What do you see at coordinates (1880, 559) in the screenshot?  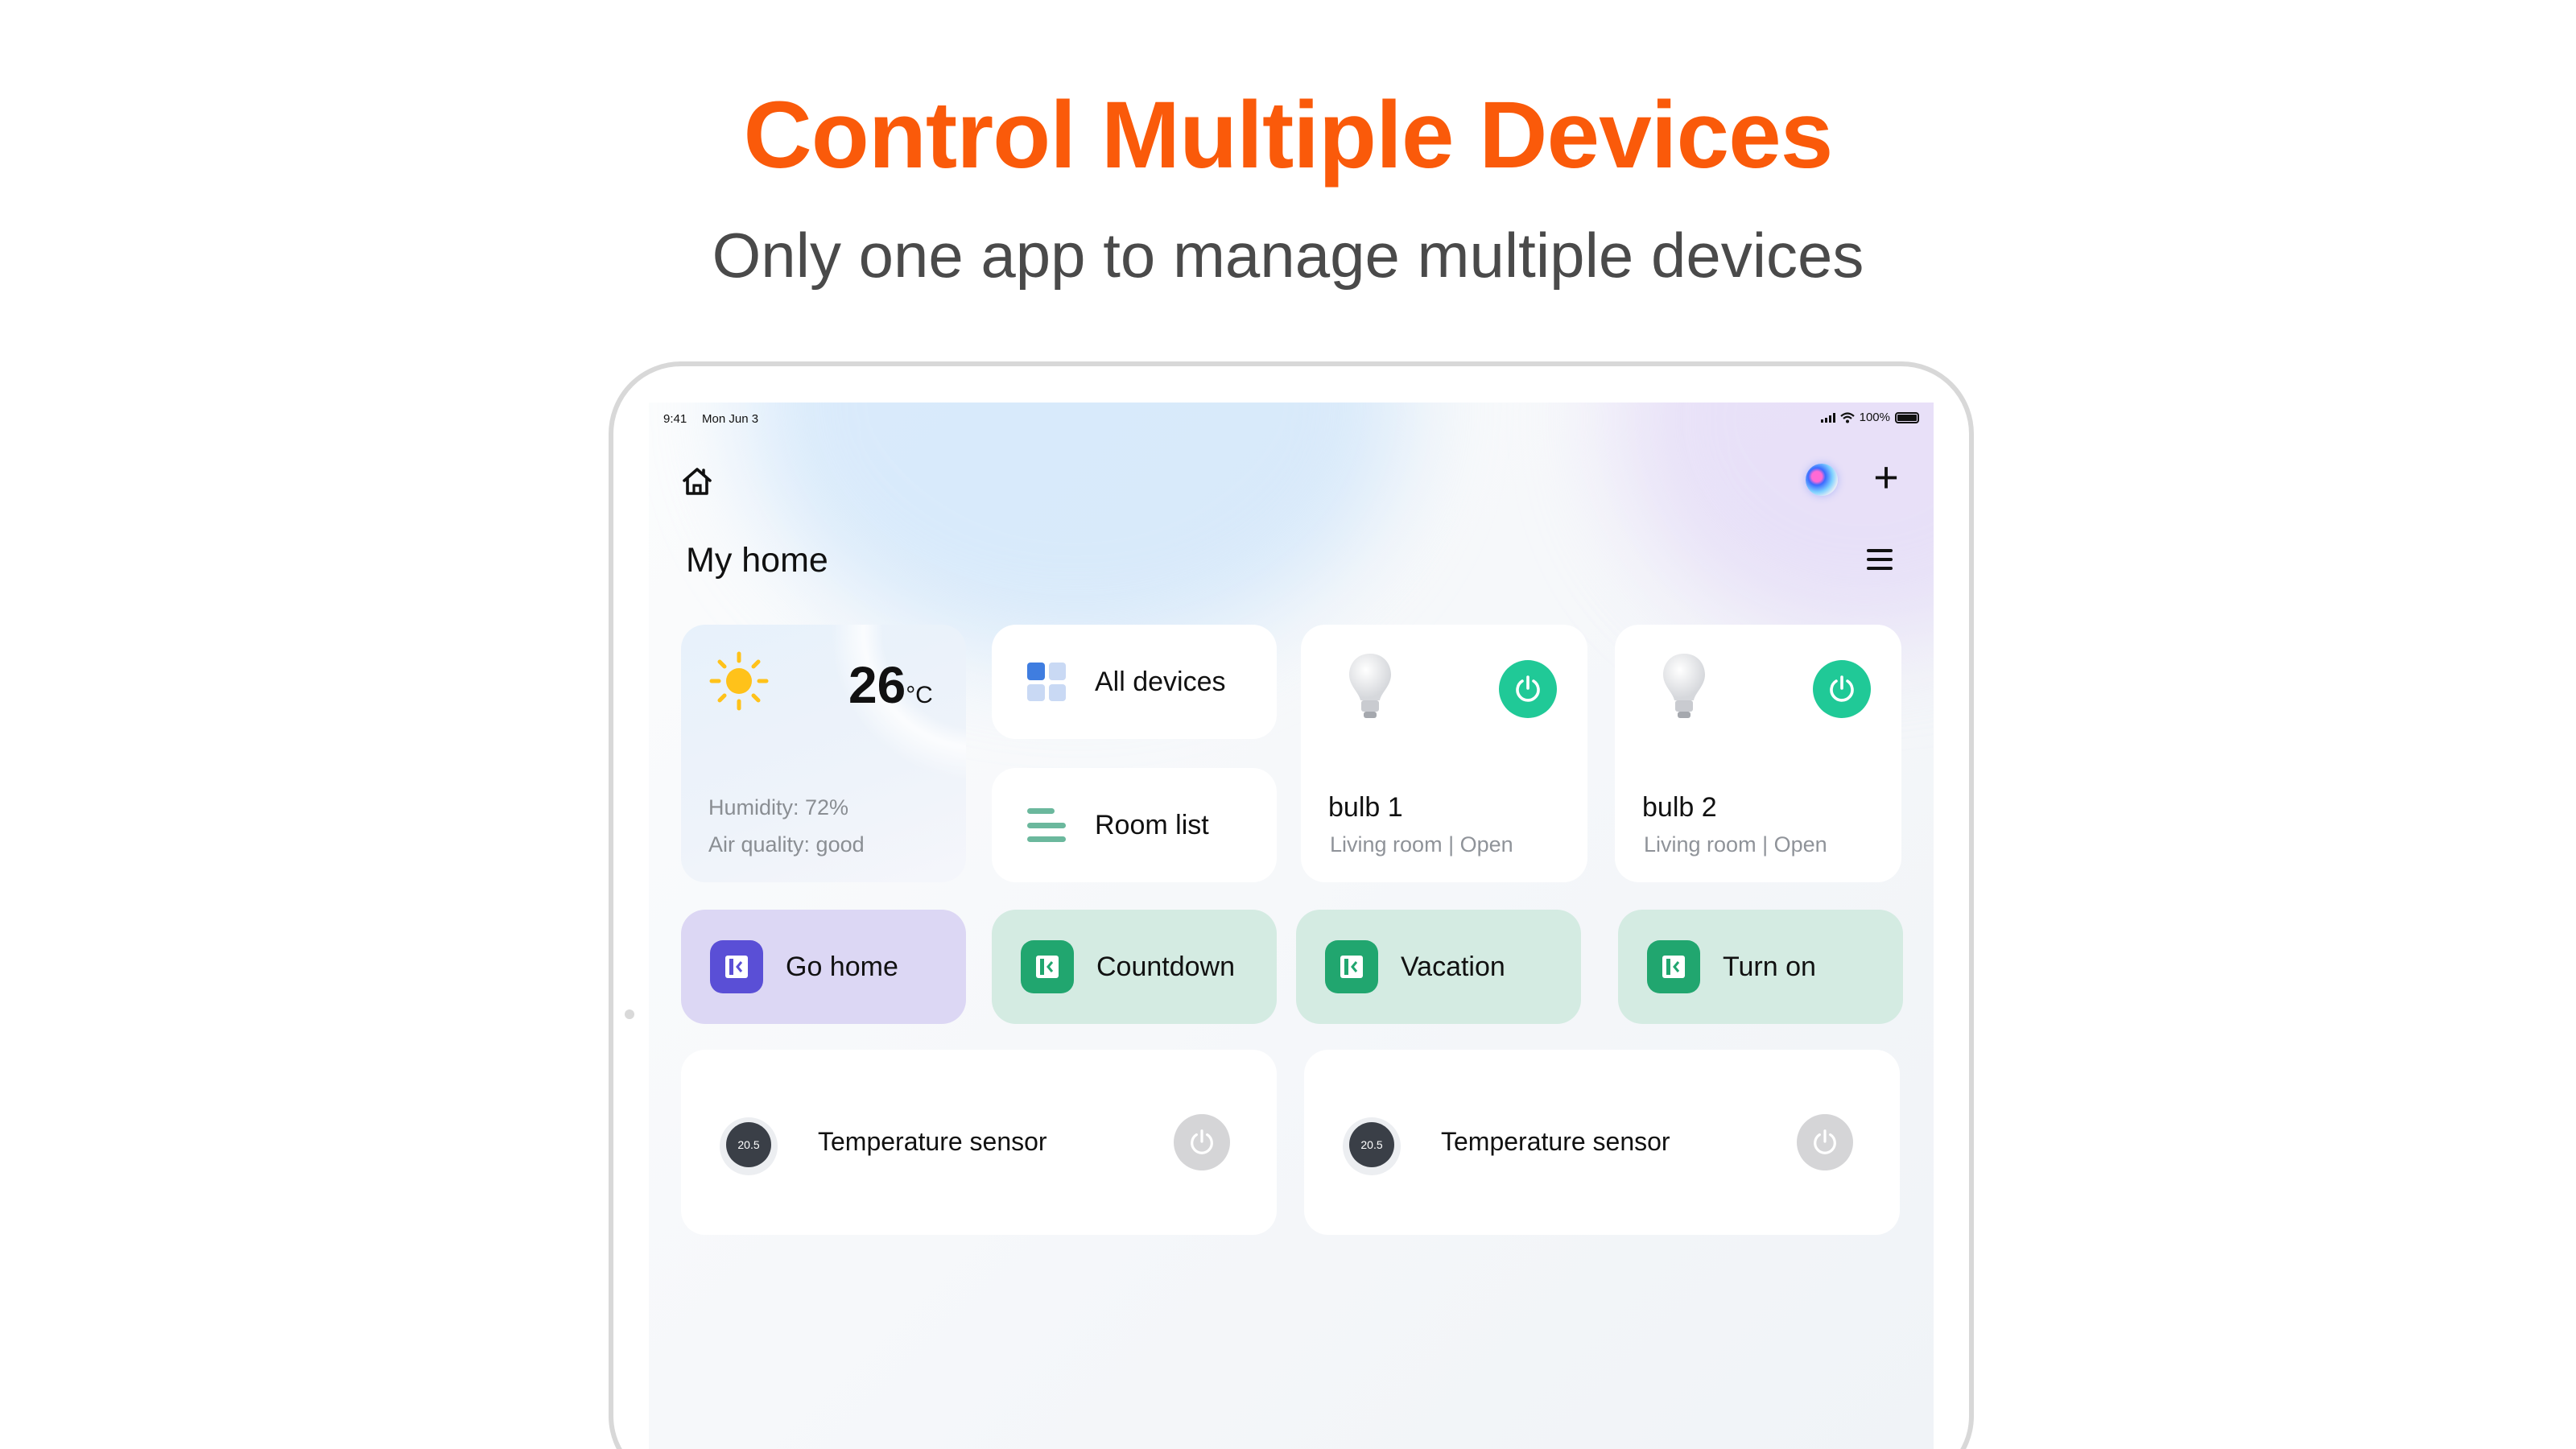 I see `menu-icon` at bounding box center [1880, 559].